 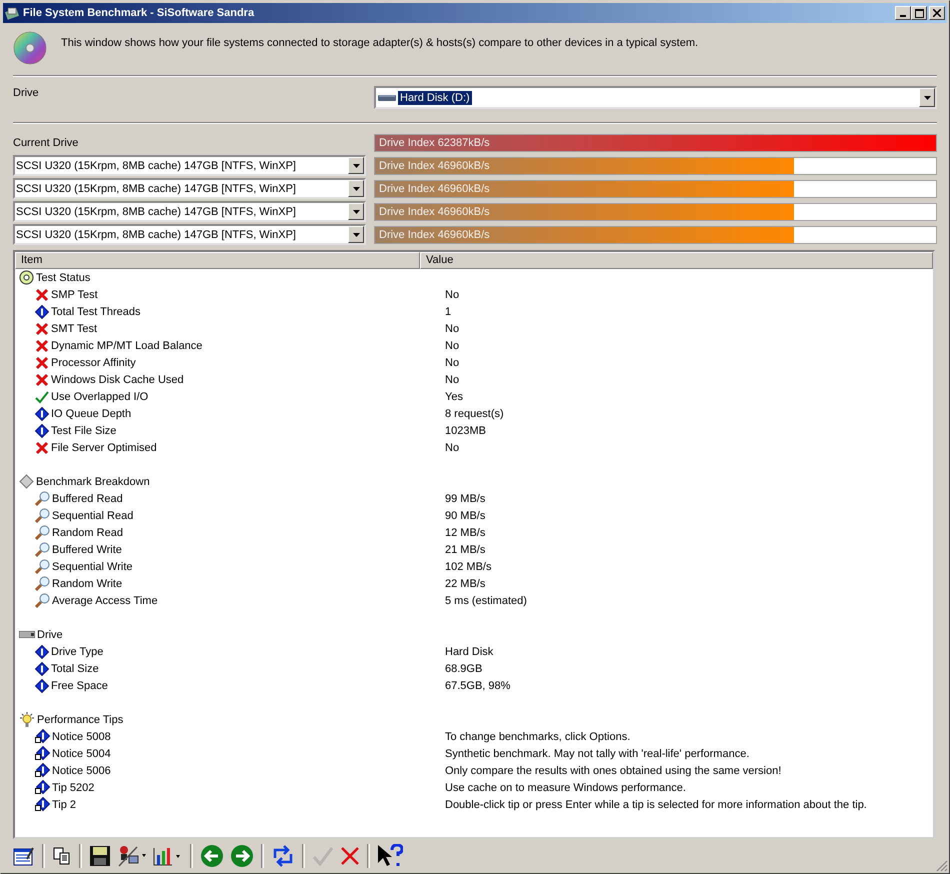 What do you see at coordinates (77, 652) in the screenshot?
I see `item-label: Drive Type` at bounding box center [77, 652].